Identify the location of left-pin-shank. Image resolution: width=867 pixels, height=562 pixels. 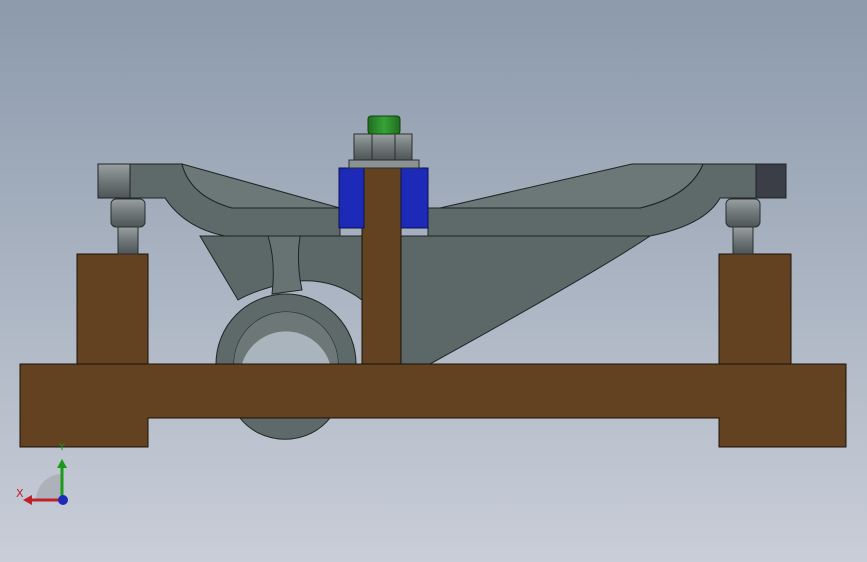
(128, 240).